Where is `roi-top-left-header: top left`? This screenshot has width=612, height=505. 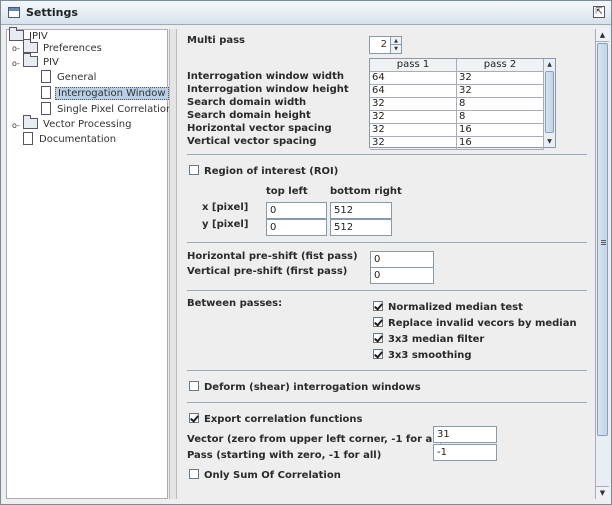
roi-top-left-header: top left is located at coordinates (287, 191).